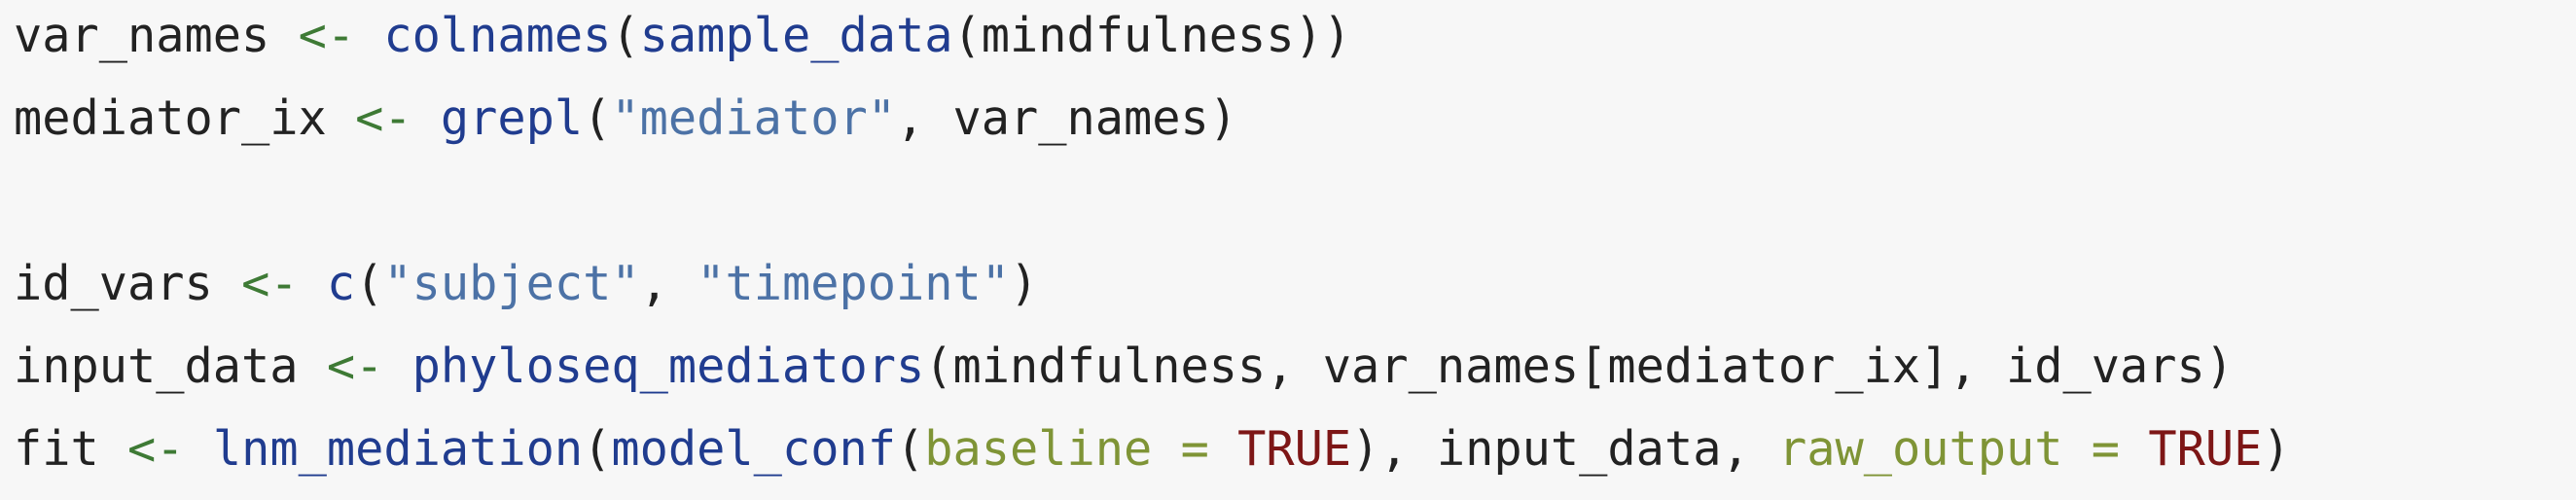 The height and width of the screenshot is (500, 2576). I want to click on function-name: lnm_mediation, so click(398, 449).